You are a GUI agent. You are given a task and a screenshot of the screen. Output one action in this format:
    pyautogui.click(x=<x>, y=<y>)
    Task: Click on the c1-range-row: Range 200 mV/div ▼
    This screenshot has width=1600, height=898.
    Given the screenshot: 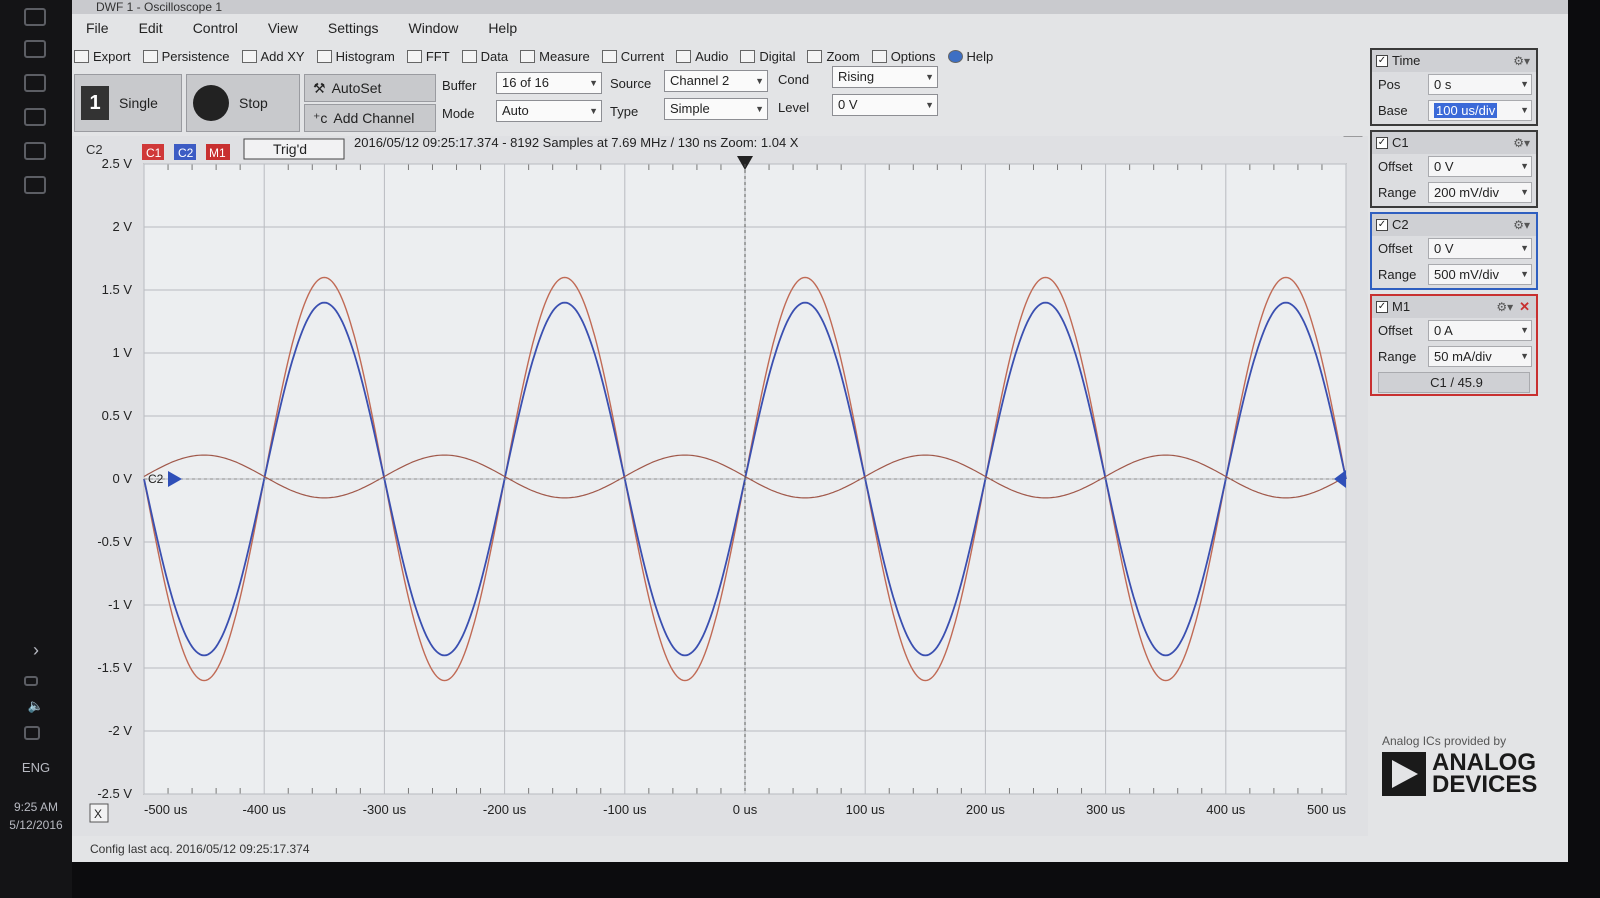 What is the action you would take?
    pyautogui.click(x=1454, y=193)
    